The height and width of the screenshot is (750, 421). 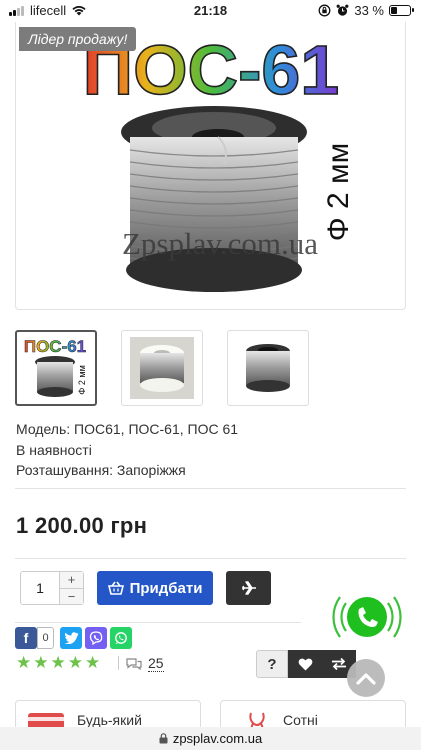 I want to click on battery-level, so click(x=394, y=10).